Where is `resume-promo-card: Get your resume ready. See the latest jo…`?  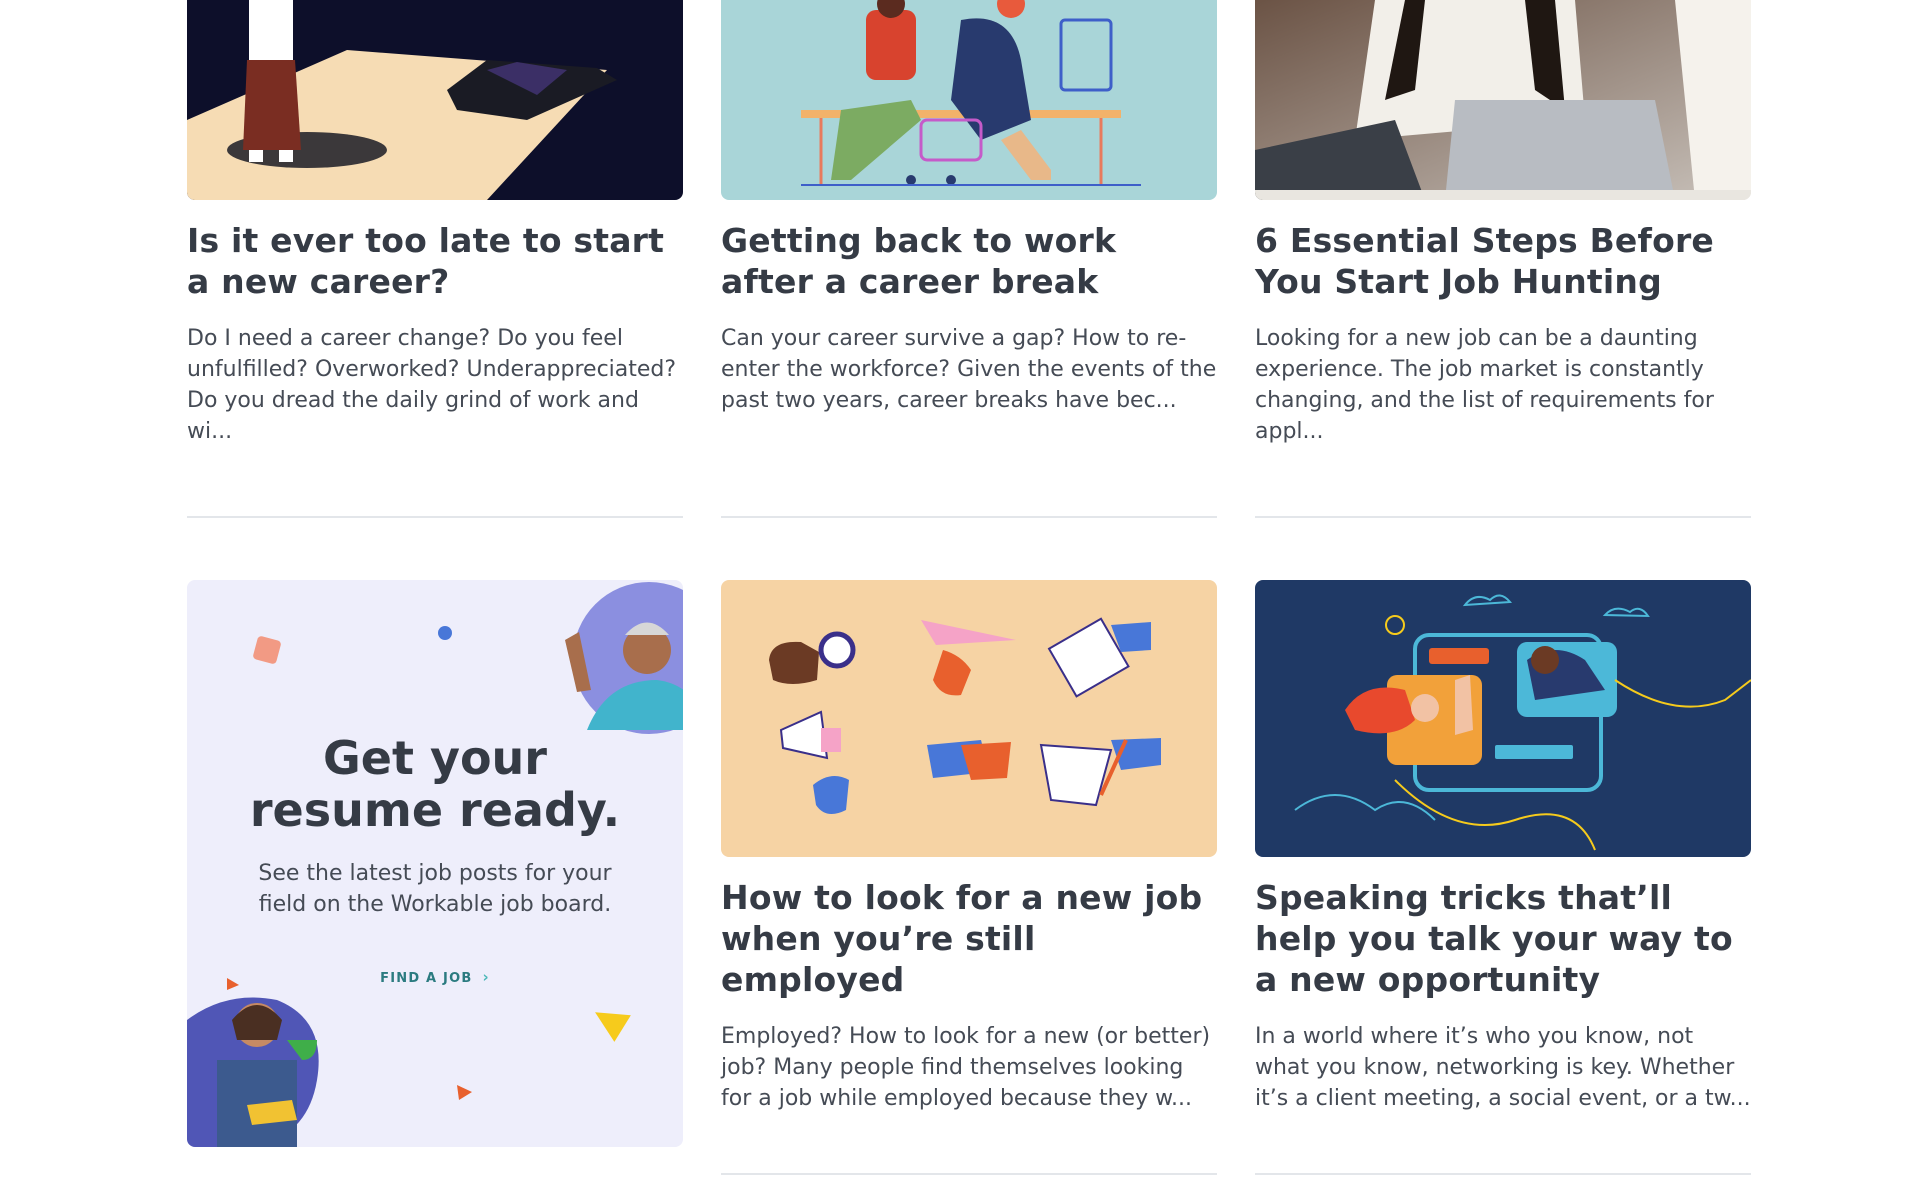 resume-promo-card: Get your resume ready. See the latest jo… is located at coordinates (435, 863).